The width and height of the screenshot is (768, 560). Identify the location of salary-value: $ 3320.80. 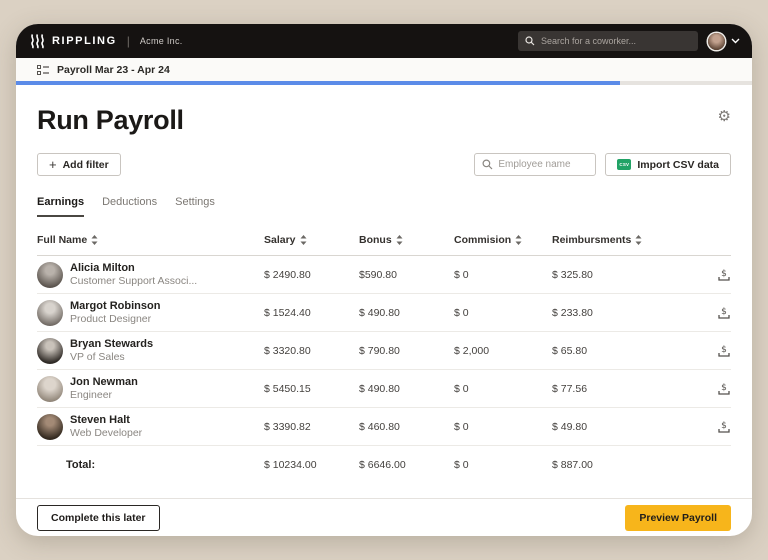
(287, 350).